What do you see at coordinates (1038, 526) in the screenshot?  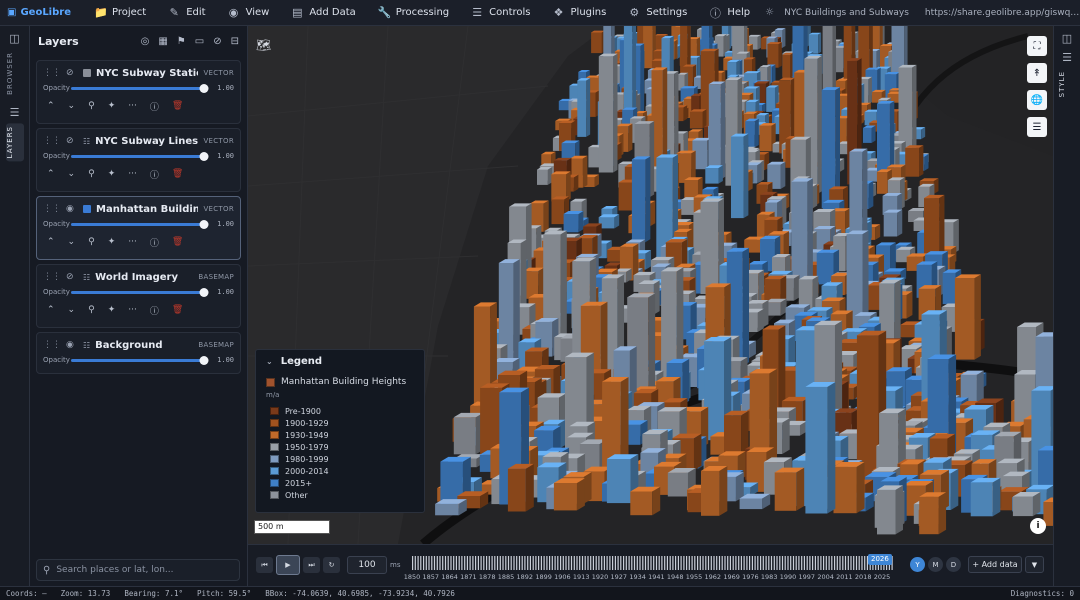 I see `info-icon: i` at bounding box center [1038, 526].